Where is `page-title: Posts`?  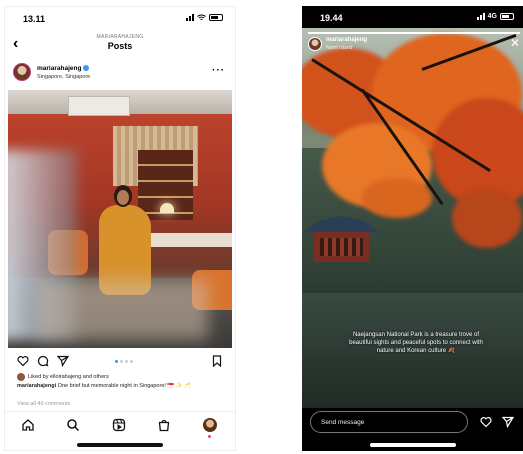 page-title: Posts is located at coordinates (120, 46).